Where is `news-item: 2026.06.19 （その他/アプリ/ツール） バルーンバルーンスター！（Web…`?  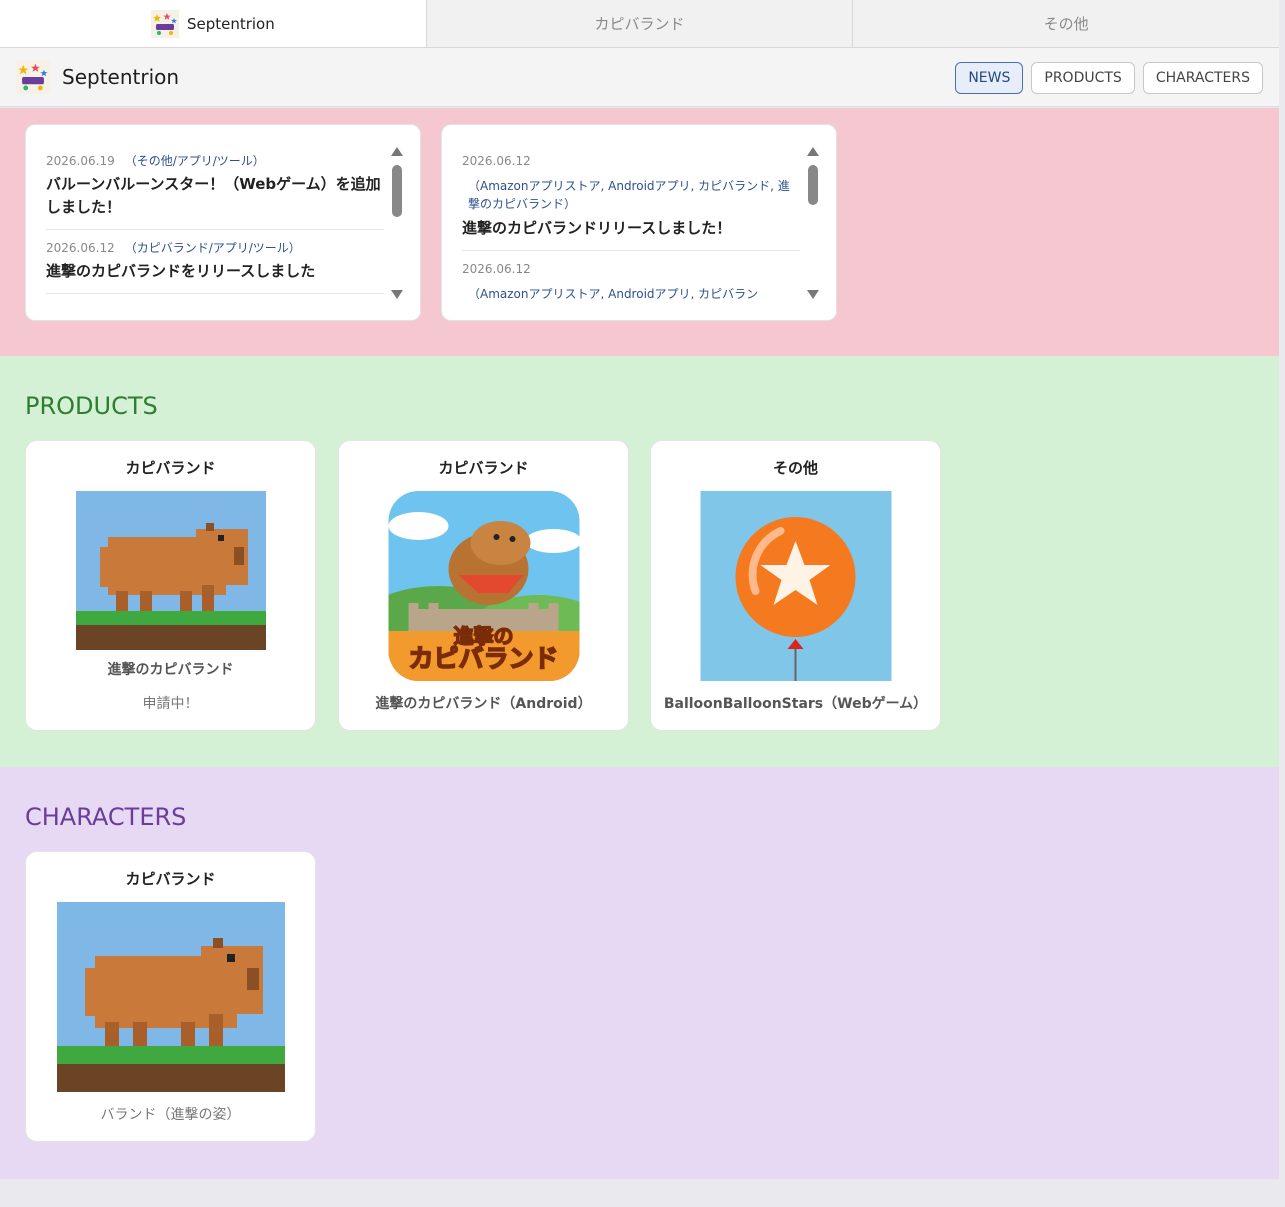
news-item: 2026.06.19 （その他/アプリ/ツール） バルーンバルーンスター！（Web… is located at coordinates (215, 191).